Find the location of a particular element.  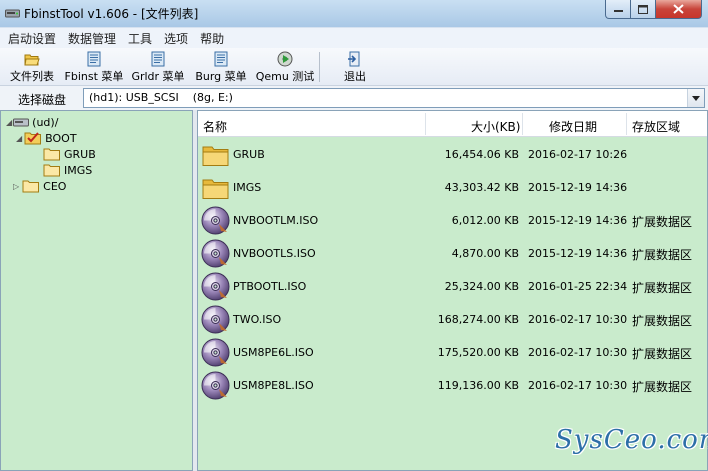

tree-node-boot: ◢ BOOT is located at coordinates (46, 138).